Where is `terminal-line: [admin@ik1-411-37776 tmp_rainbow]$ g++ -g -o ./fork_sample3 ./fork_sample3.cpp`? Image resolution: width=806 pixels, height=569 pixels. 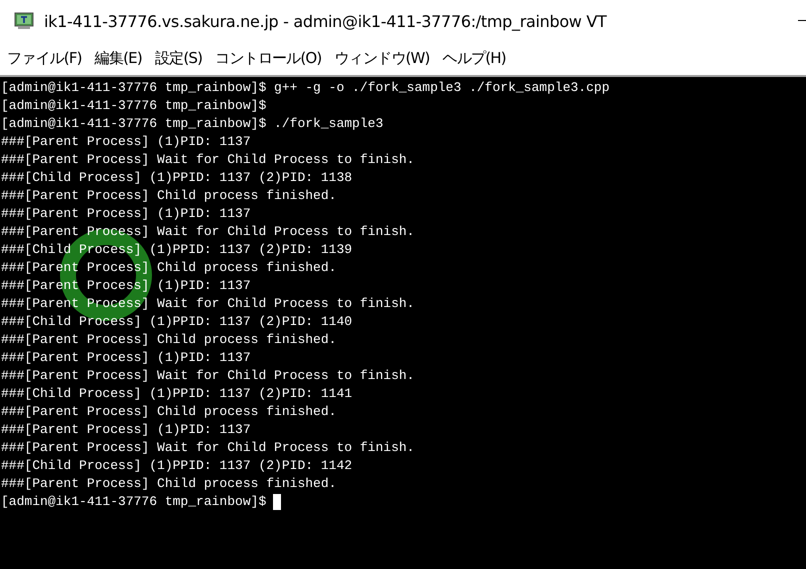 terminal-line: [admin@ik1-411-37776 tmp_rainbow]$ g++ -g -o ./fork_sample3 ./fork_sample3.cpp is located at coordinates (305, 88).